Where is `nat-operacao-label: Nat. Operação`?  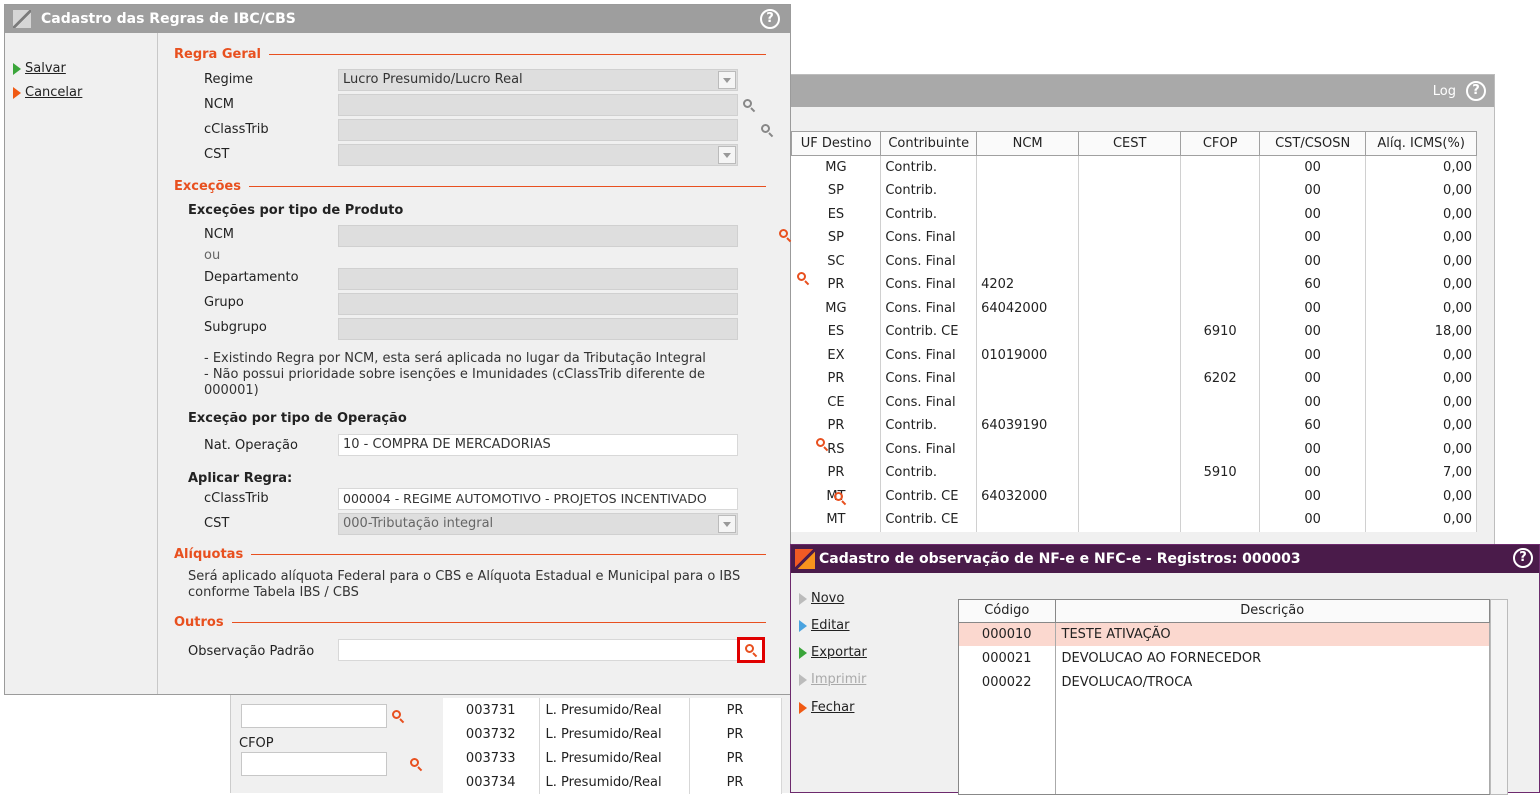 nat-operacao-label: Nat. Operação is located at coordinates (251, 445).